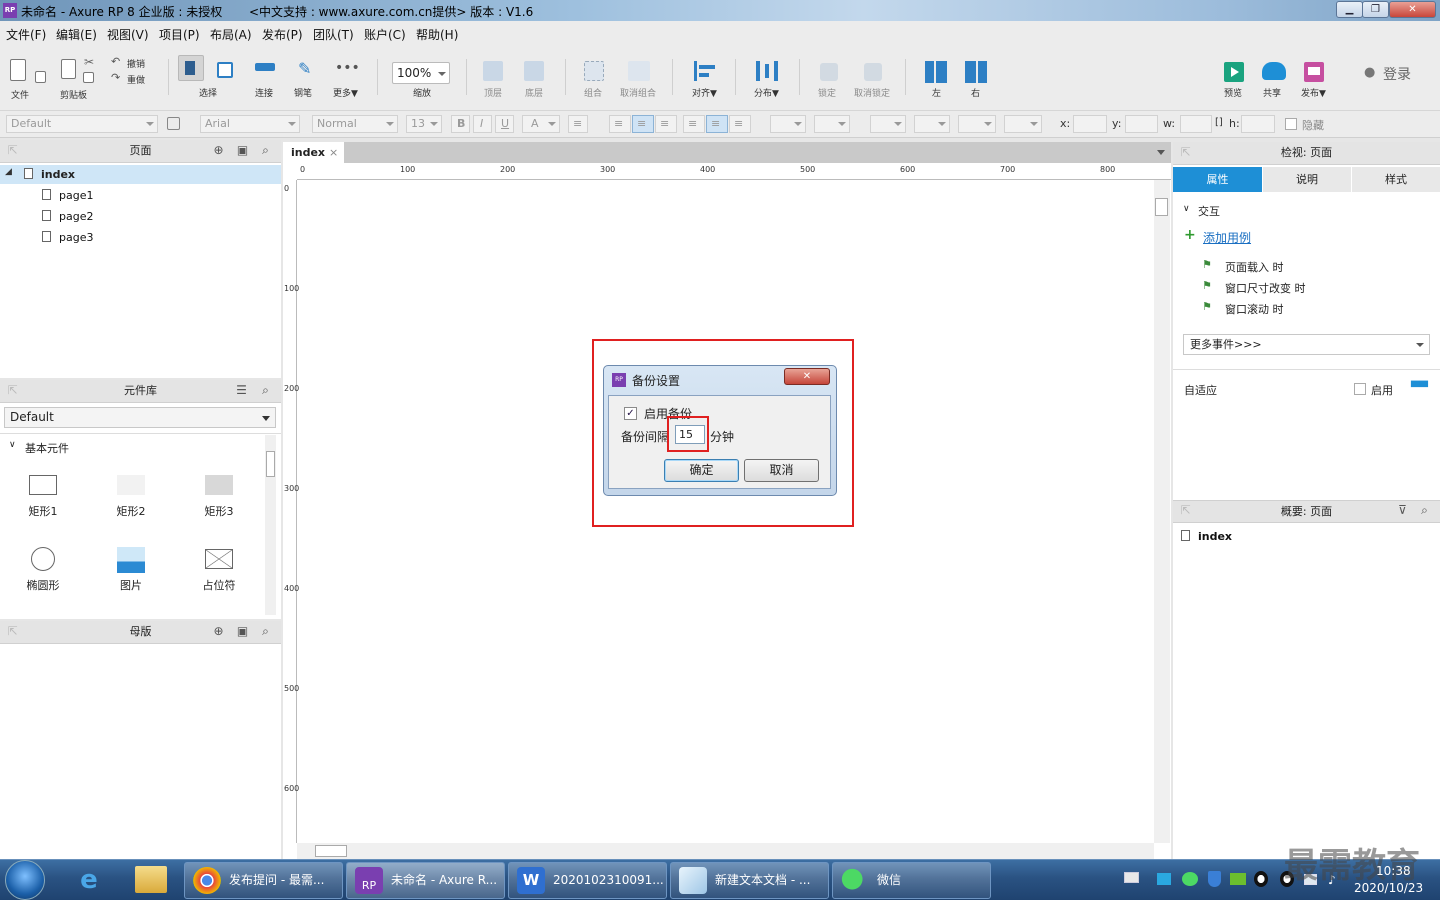  I want to click on menu-publish: 发布(P), so click(282, 34).